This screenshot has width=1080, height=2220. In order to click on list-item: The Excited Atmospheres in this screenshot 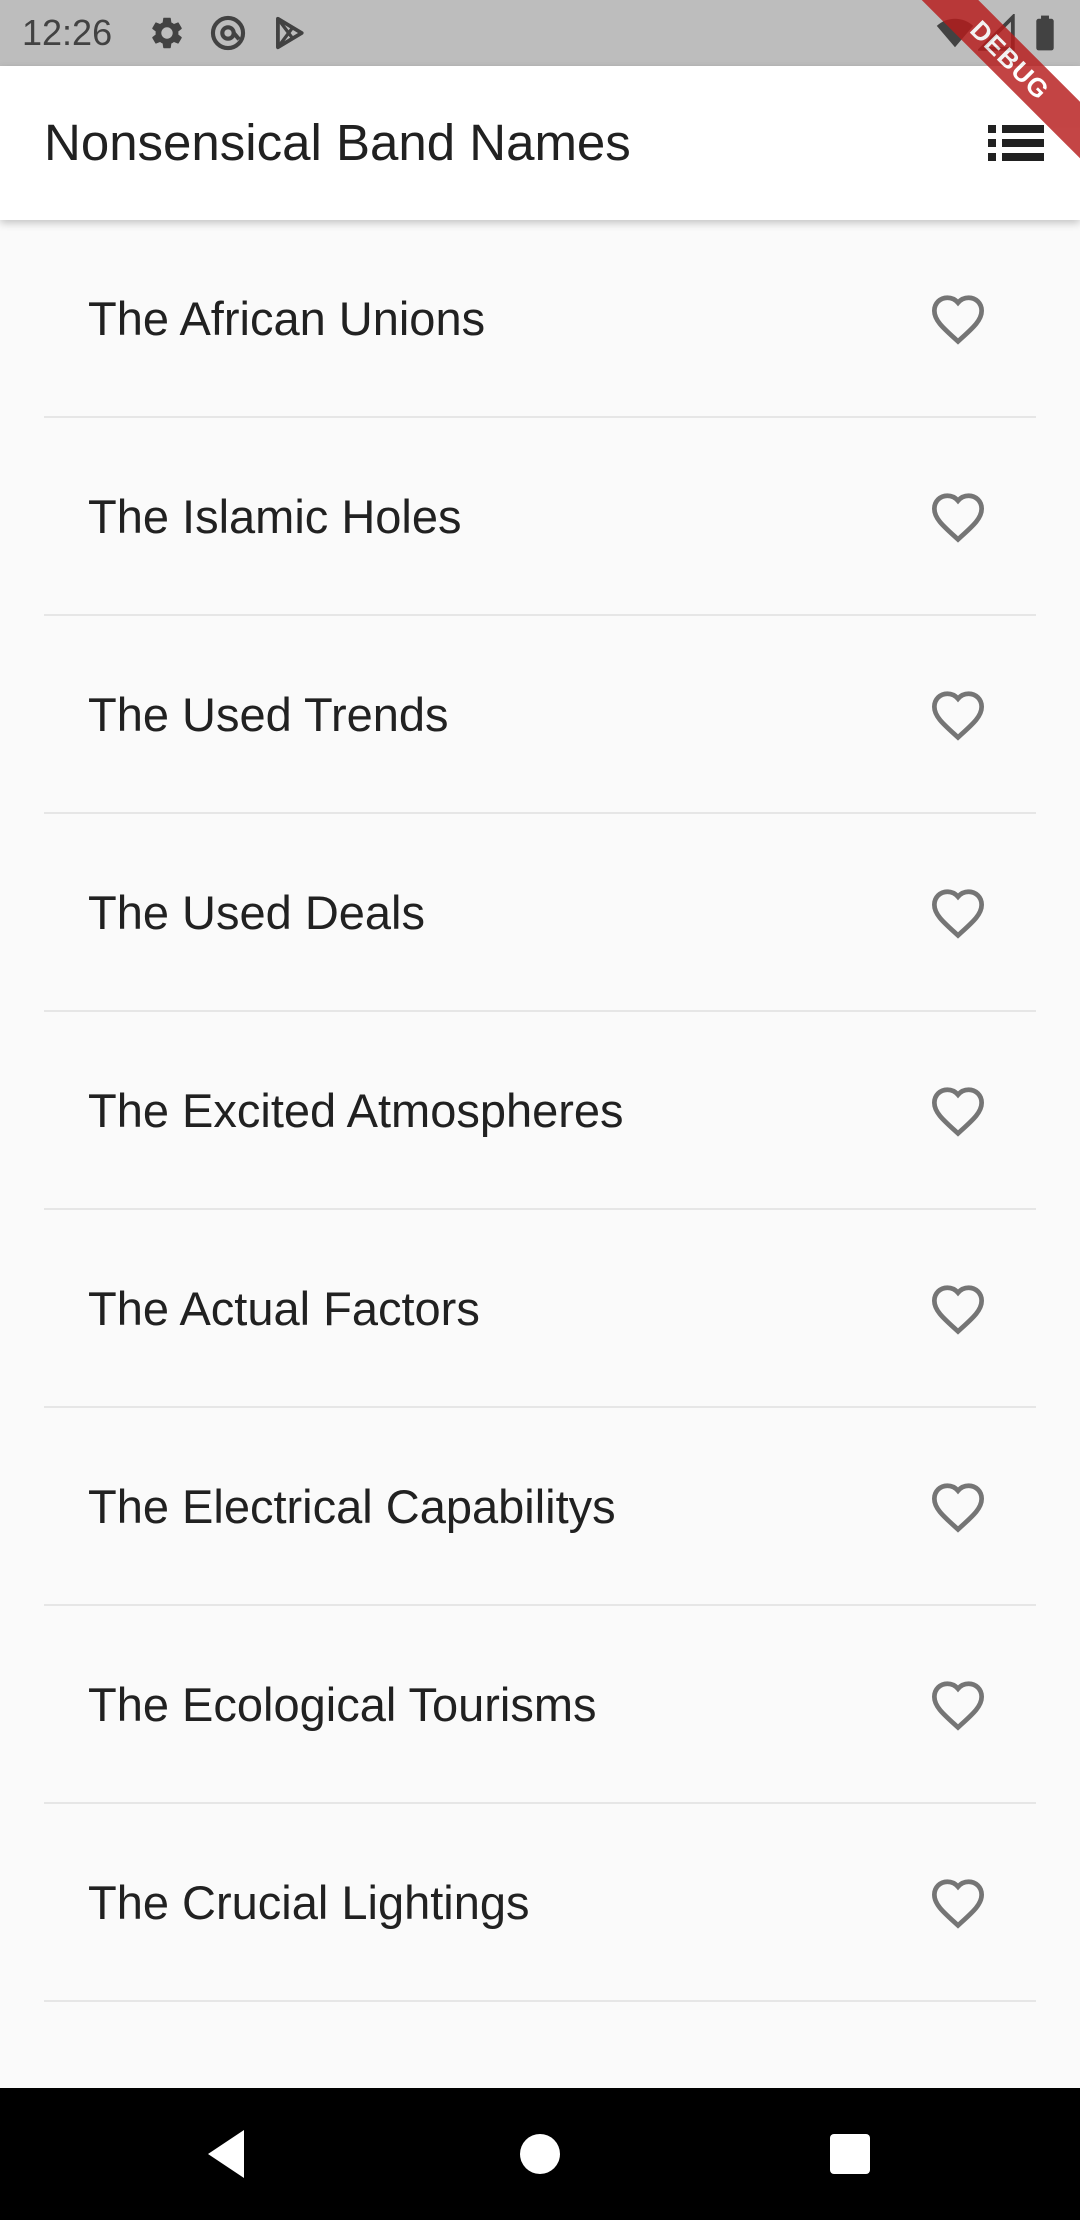, I will do `click(540, 1111)`.